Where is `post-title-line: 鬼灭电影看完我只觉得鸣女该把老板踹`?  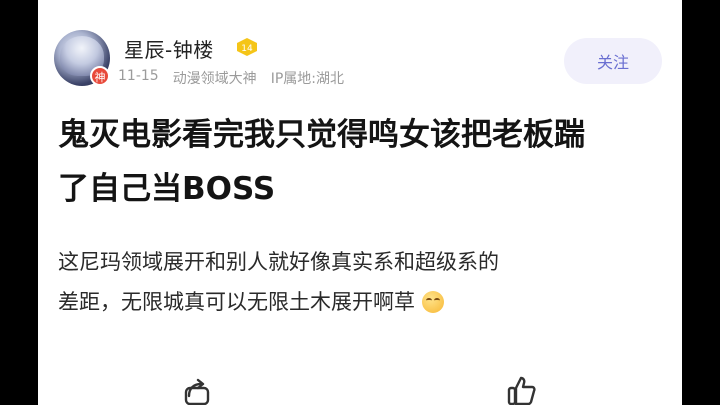 post-title-line: 鬼灭电影看完我只觉得鸣女该把老板踹 is located at coordinates (321, 135).